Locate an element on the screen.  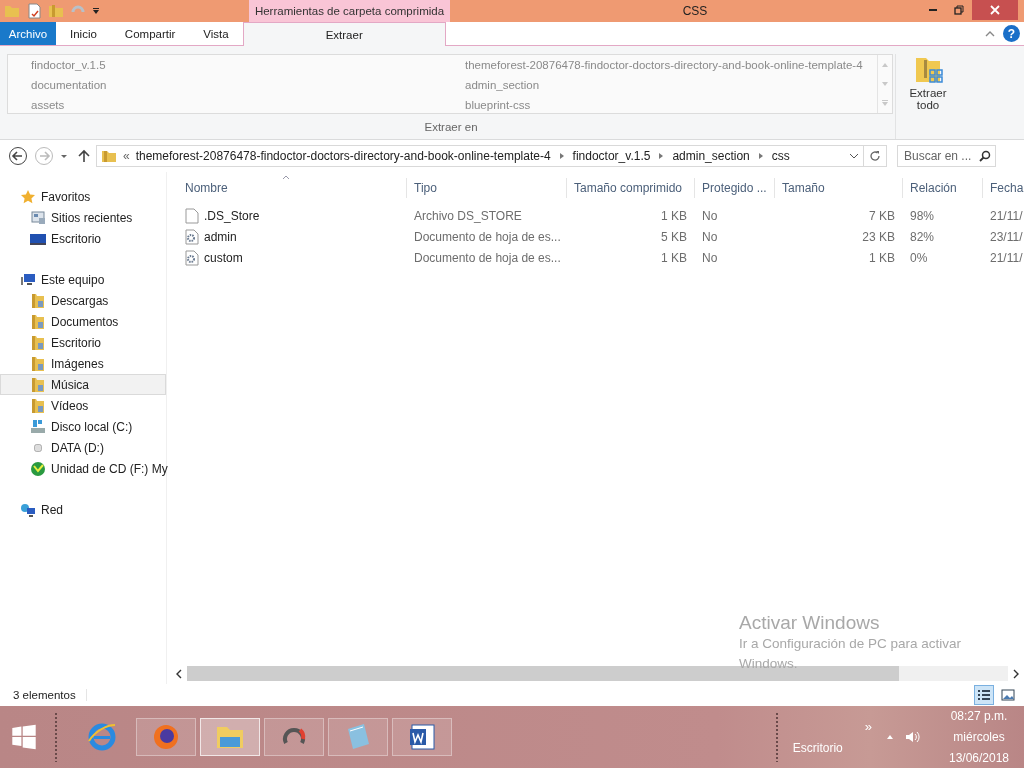
group-label: Extraer en is located at coordinates (451, 127).